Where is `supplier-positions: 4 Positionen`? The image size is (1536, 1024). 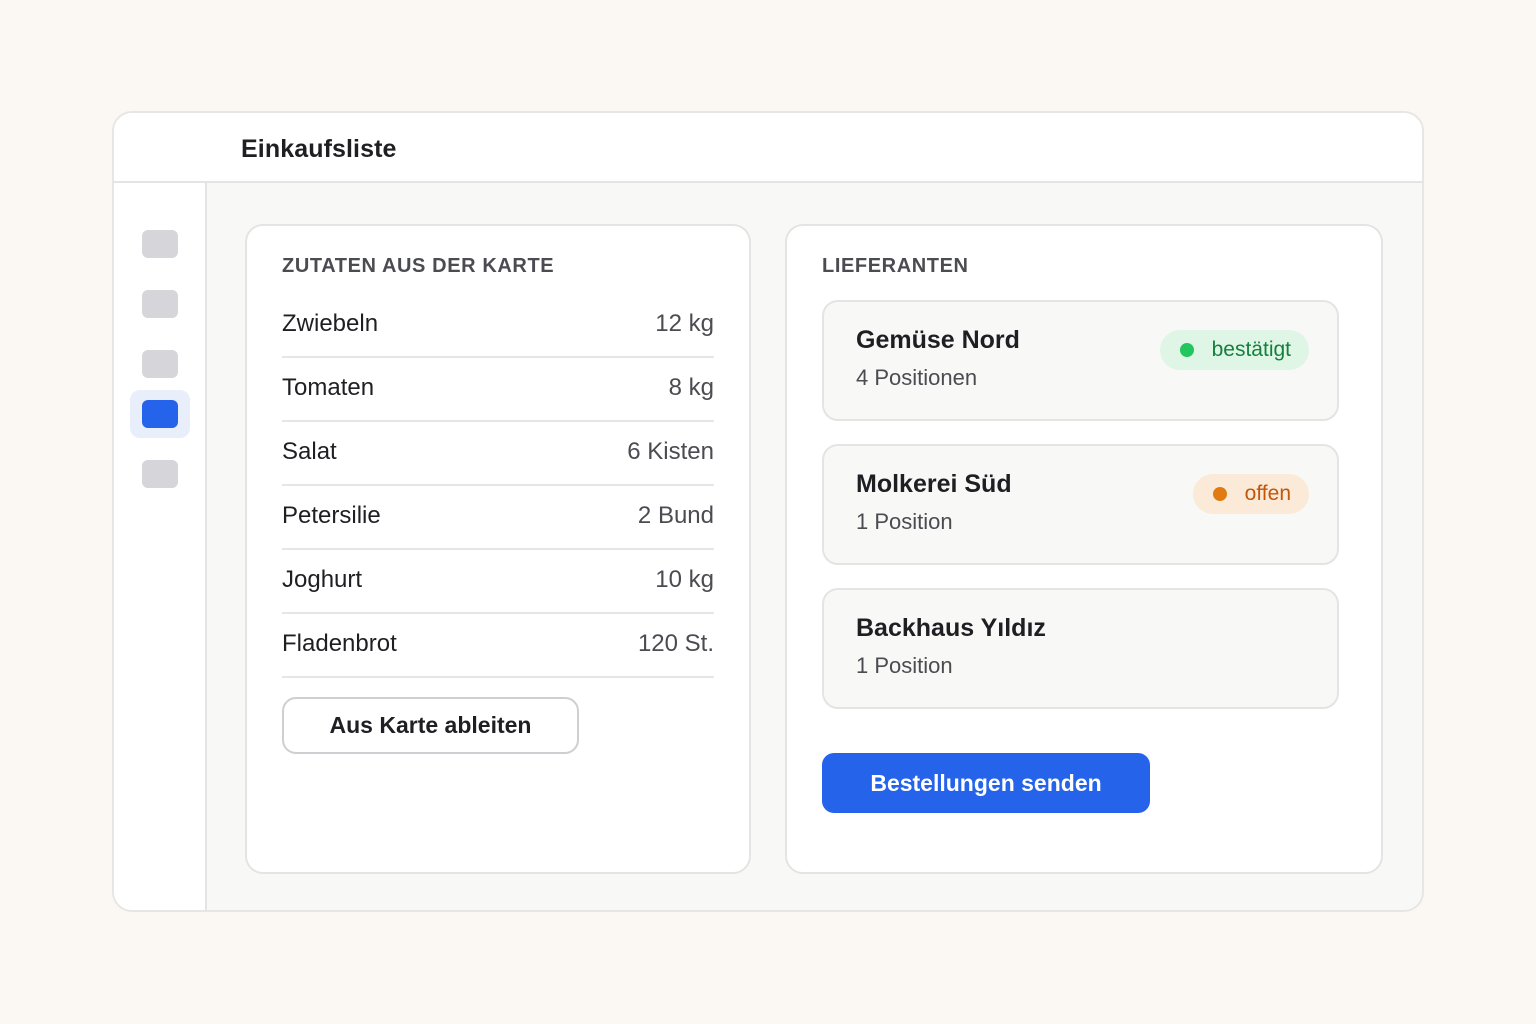 supplier-positions: 4 Positionen is located at coordinates (917, 377).